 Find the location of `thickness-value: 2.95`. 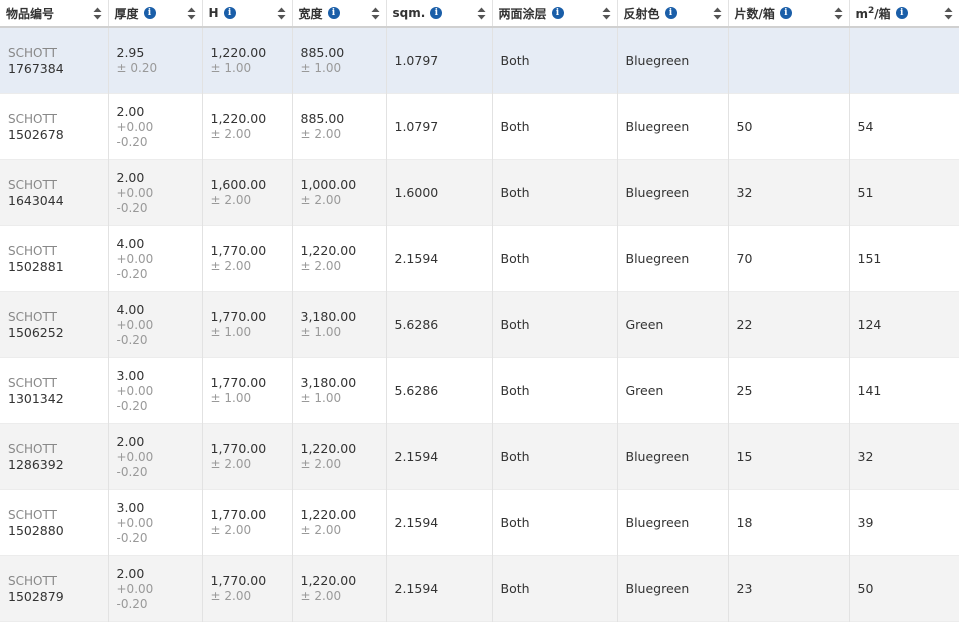

thickness-value: 2.95 is located at coordinates (130, 52).